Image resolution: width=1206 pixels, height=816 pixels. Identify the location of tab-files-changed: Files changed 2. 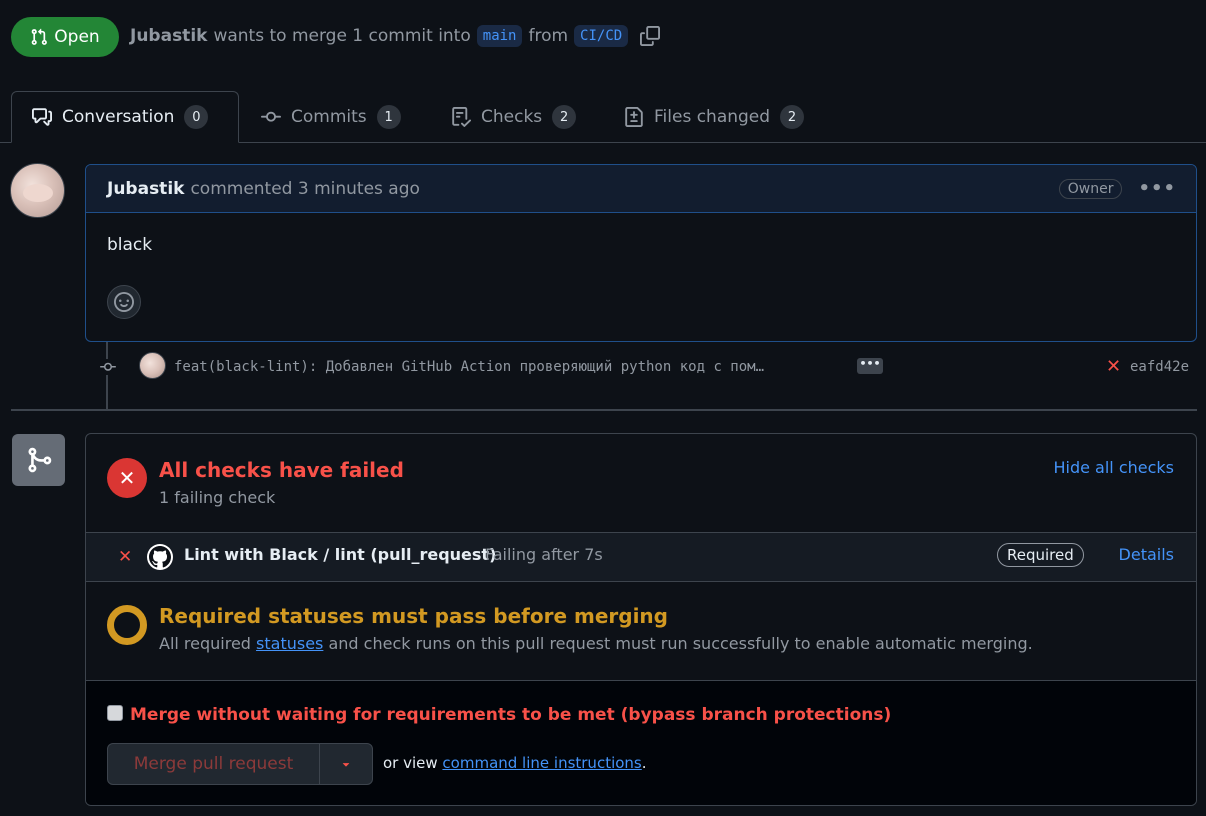
(714, 117).